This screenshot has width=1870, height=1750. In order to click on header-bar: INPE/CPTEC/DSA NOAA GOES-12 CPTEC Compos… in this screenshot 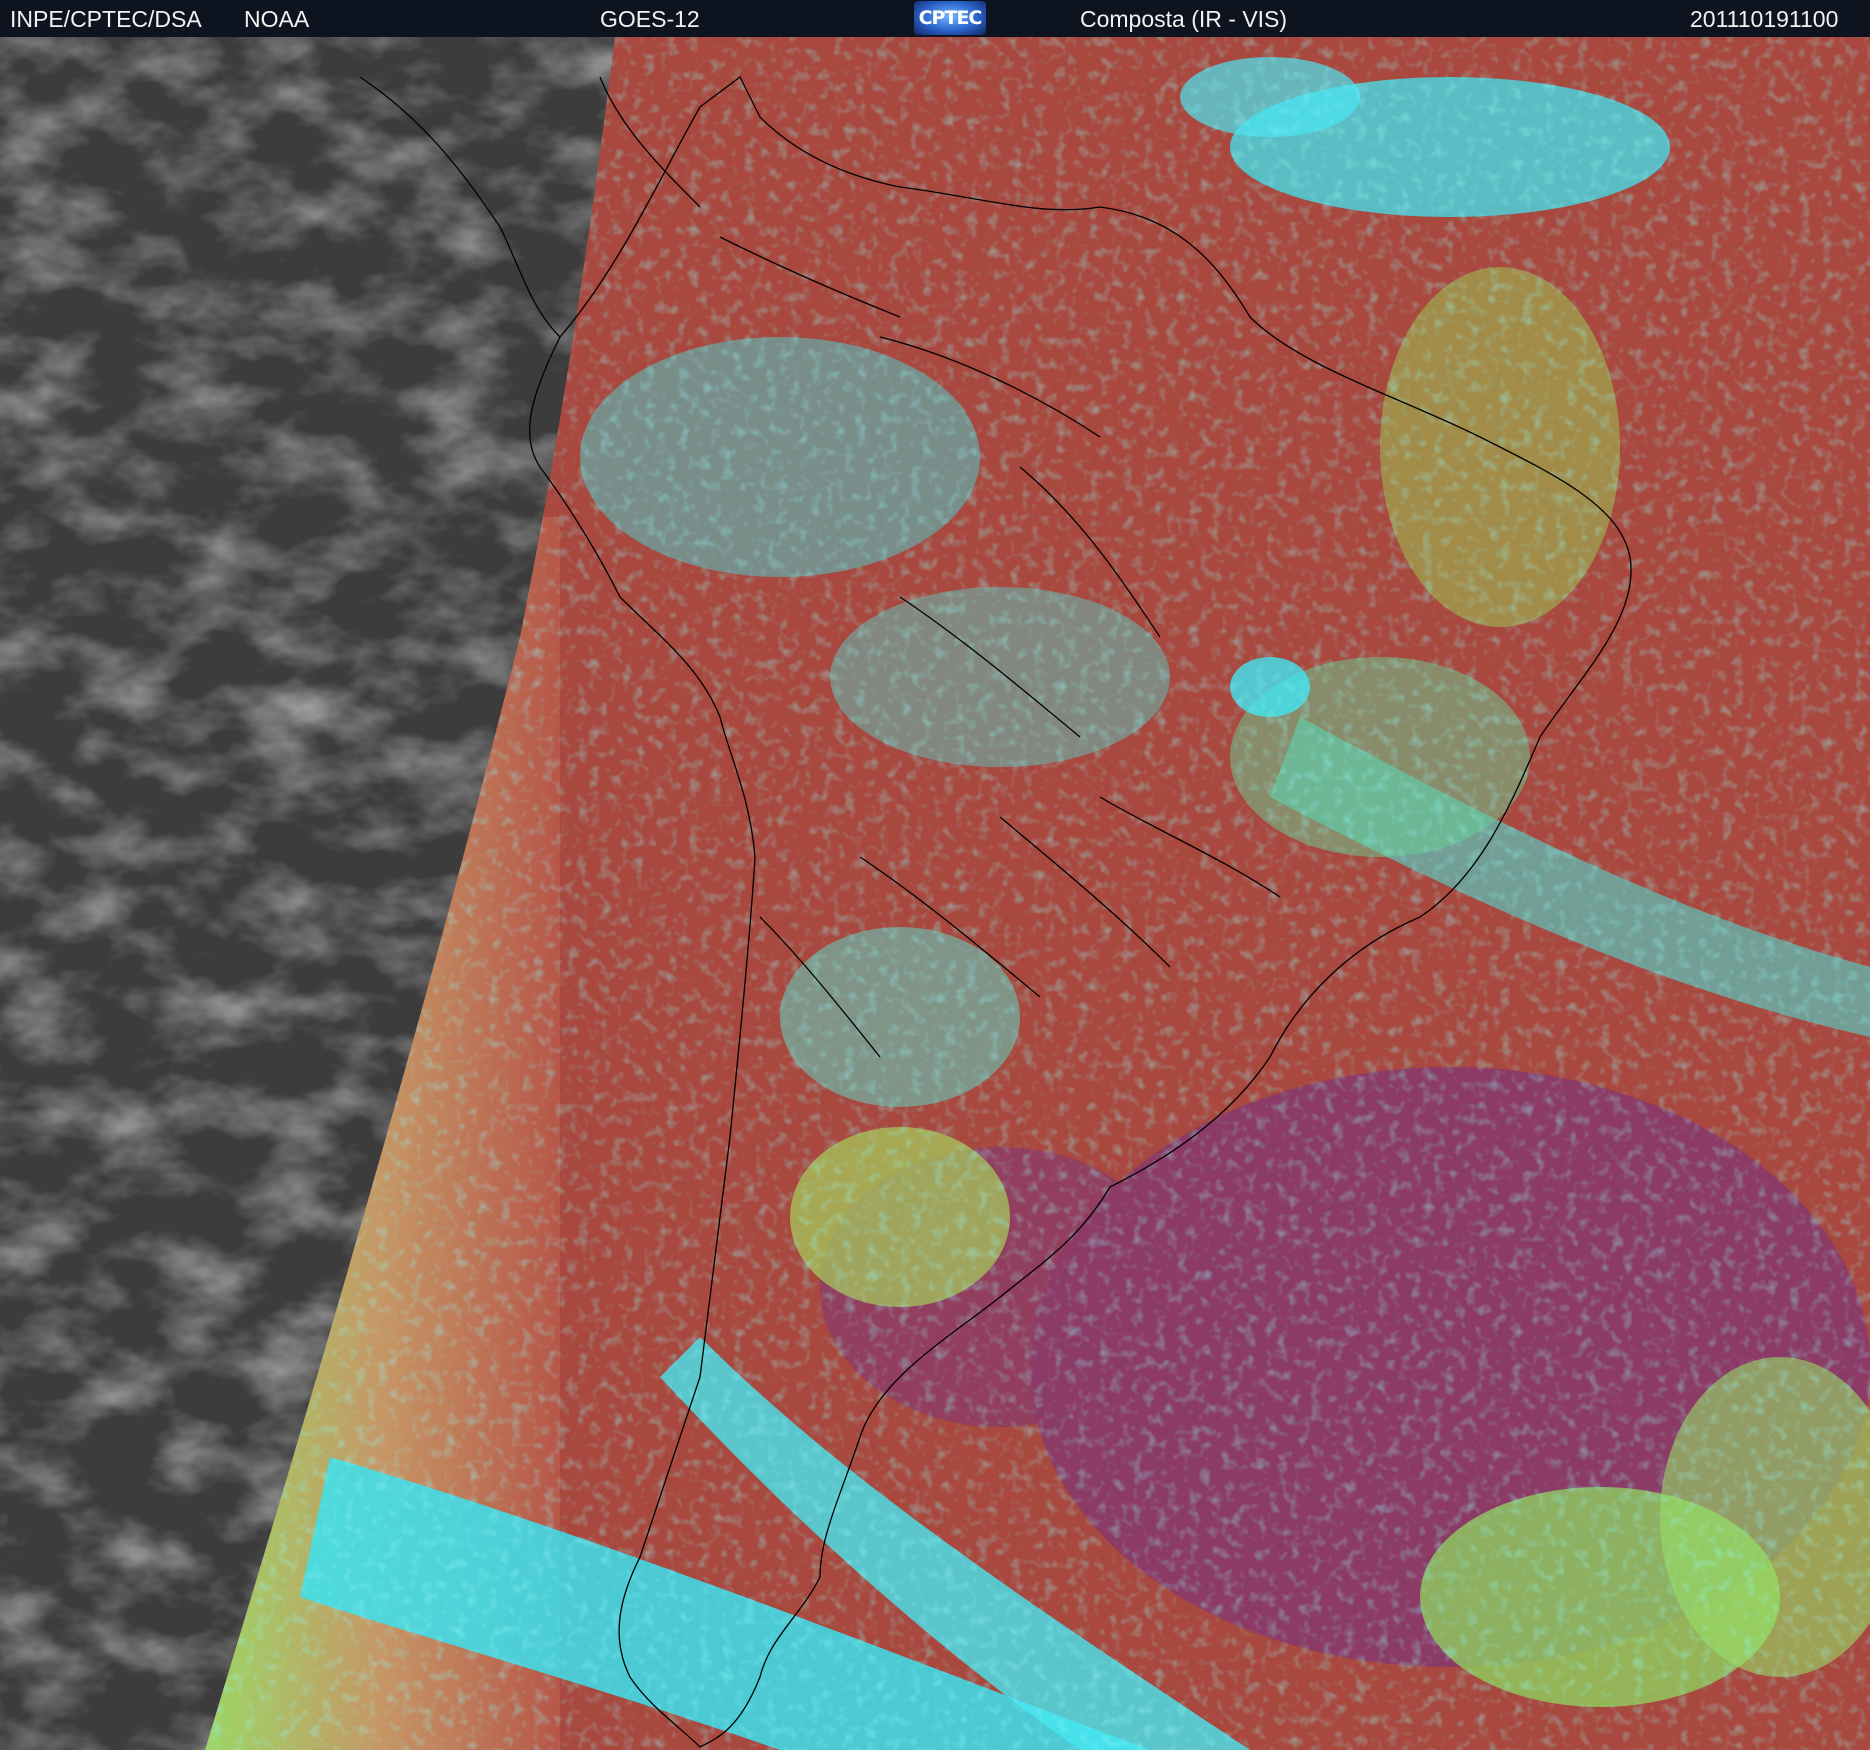, I will do `click(935, 18)`.